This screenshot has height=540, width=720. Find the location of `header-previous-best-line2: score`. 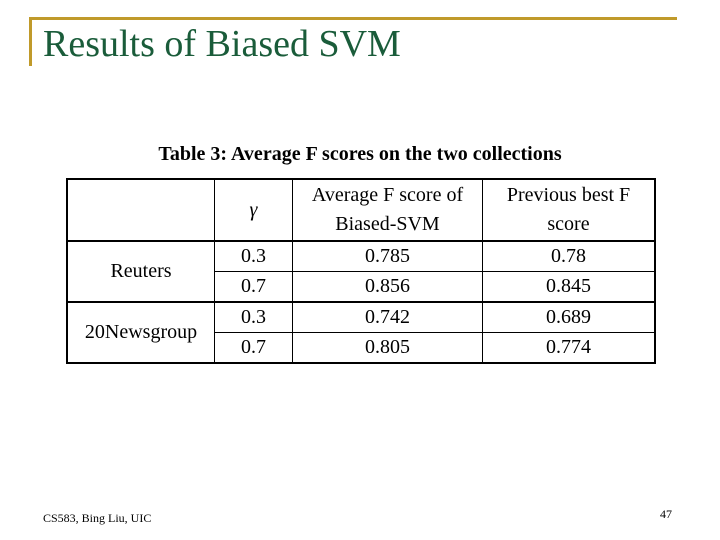

header-previous-best-line2: score is located at coordinates (568, 224).